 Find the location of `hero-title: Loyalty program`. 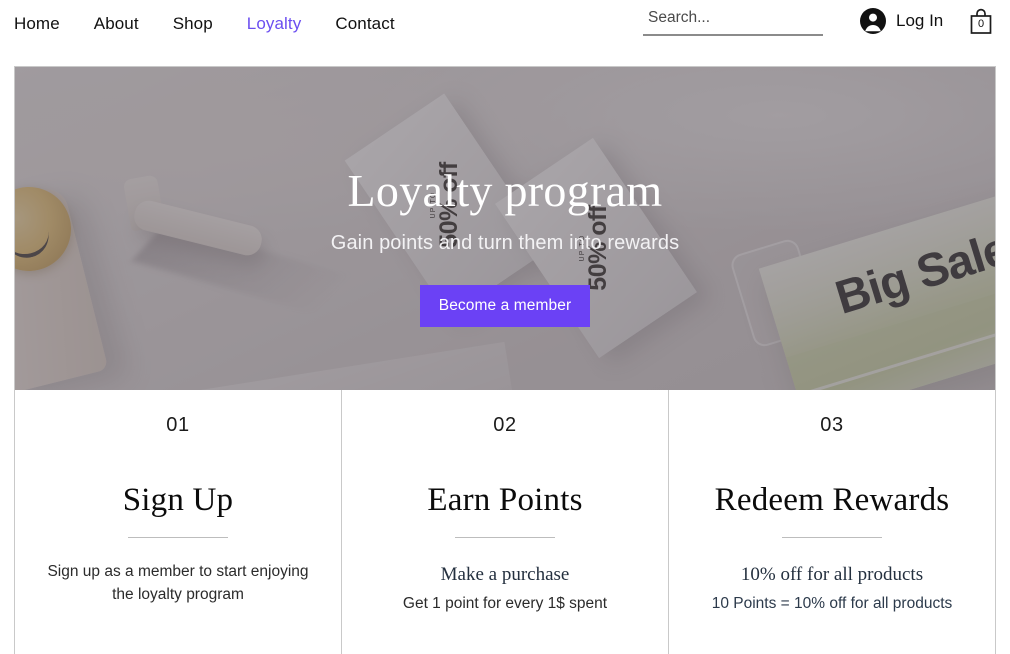

hero-title: Loyalty program is located at coordinates (505, 190).